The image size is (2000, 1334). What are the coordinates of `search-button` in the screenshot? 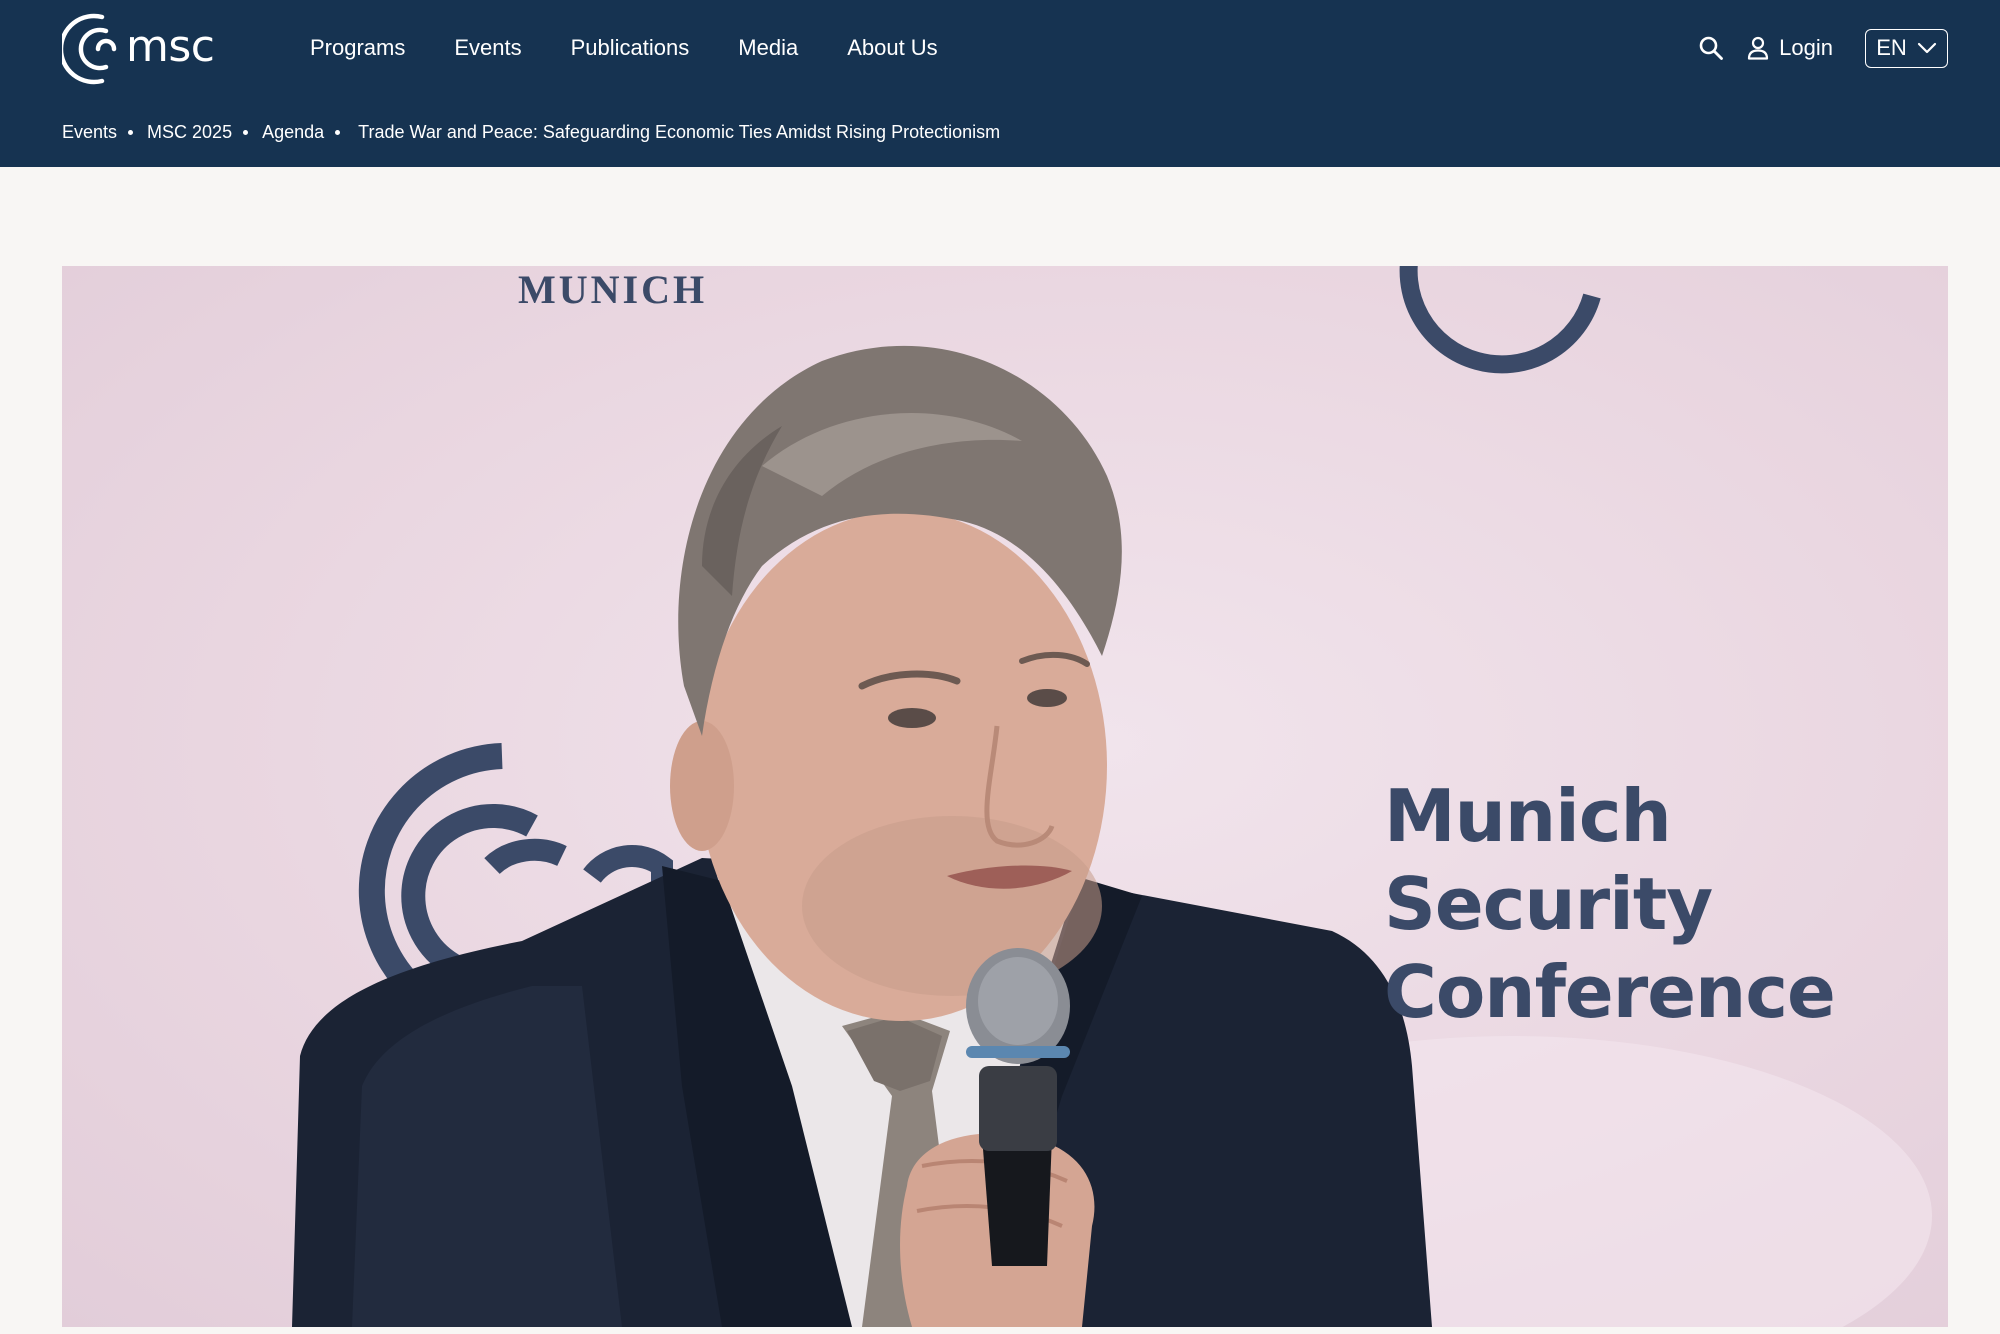 It's located at (1711, 48).